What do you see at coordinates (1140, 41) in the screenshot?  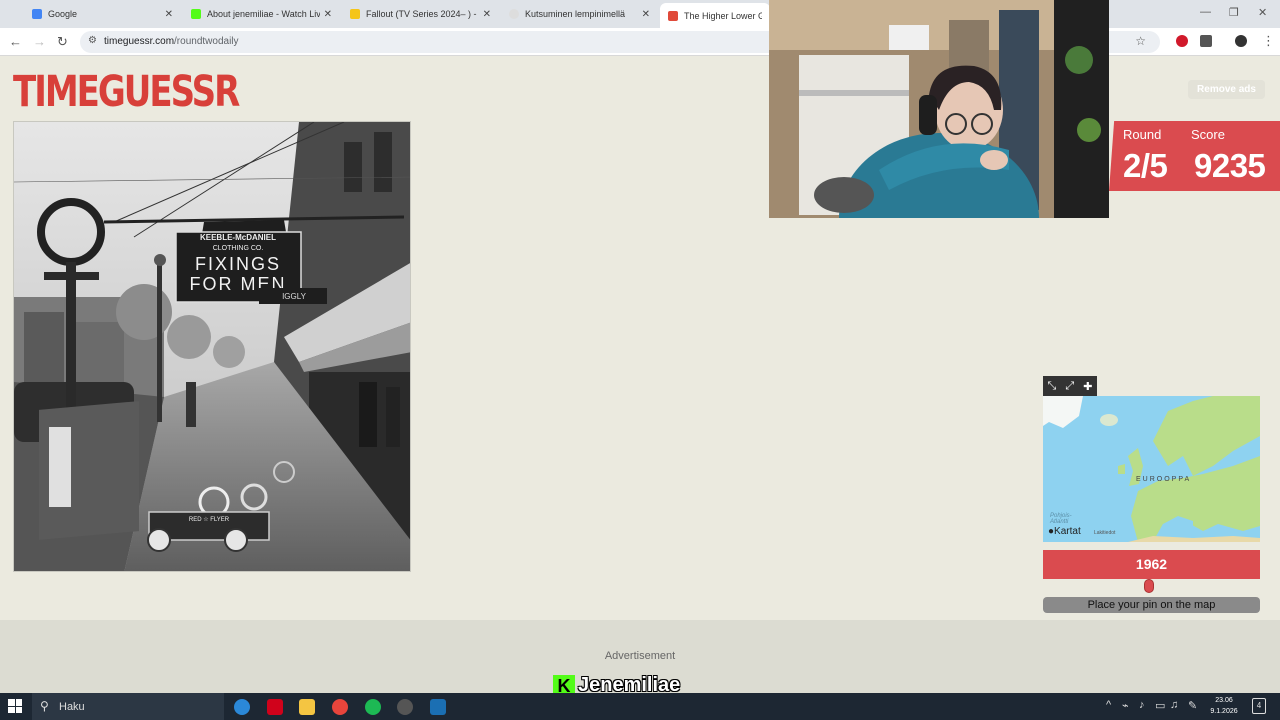 I see `bookmark-star-icon: ☆` at bounding box center [1140, 41].